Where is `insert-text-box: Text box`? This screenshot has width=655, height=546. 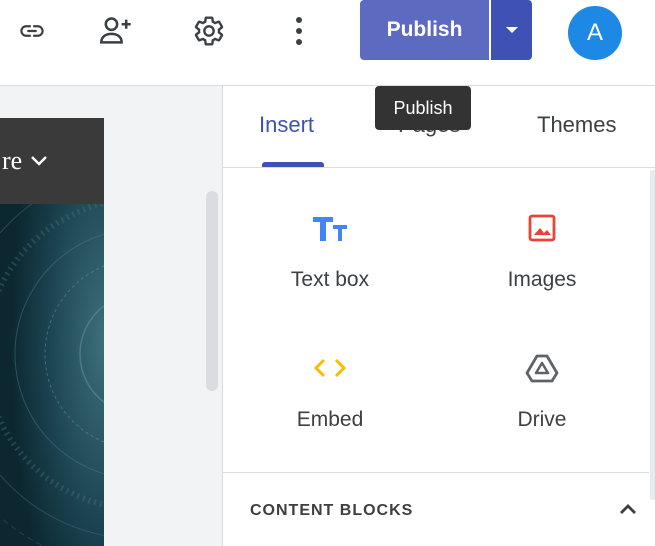
insert-text-box: Text box is located at coordinates (330, 250).